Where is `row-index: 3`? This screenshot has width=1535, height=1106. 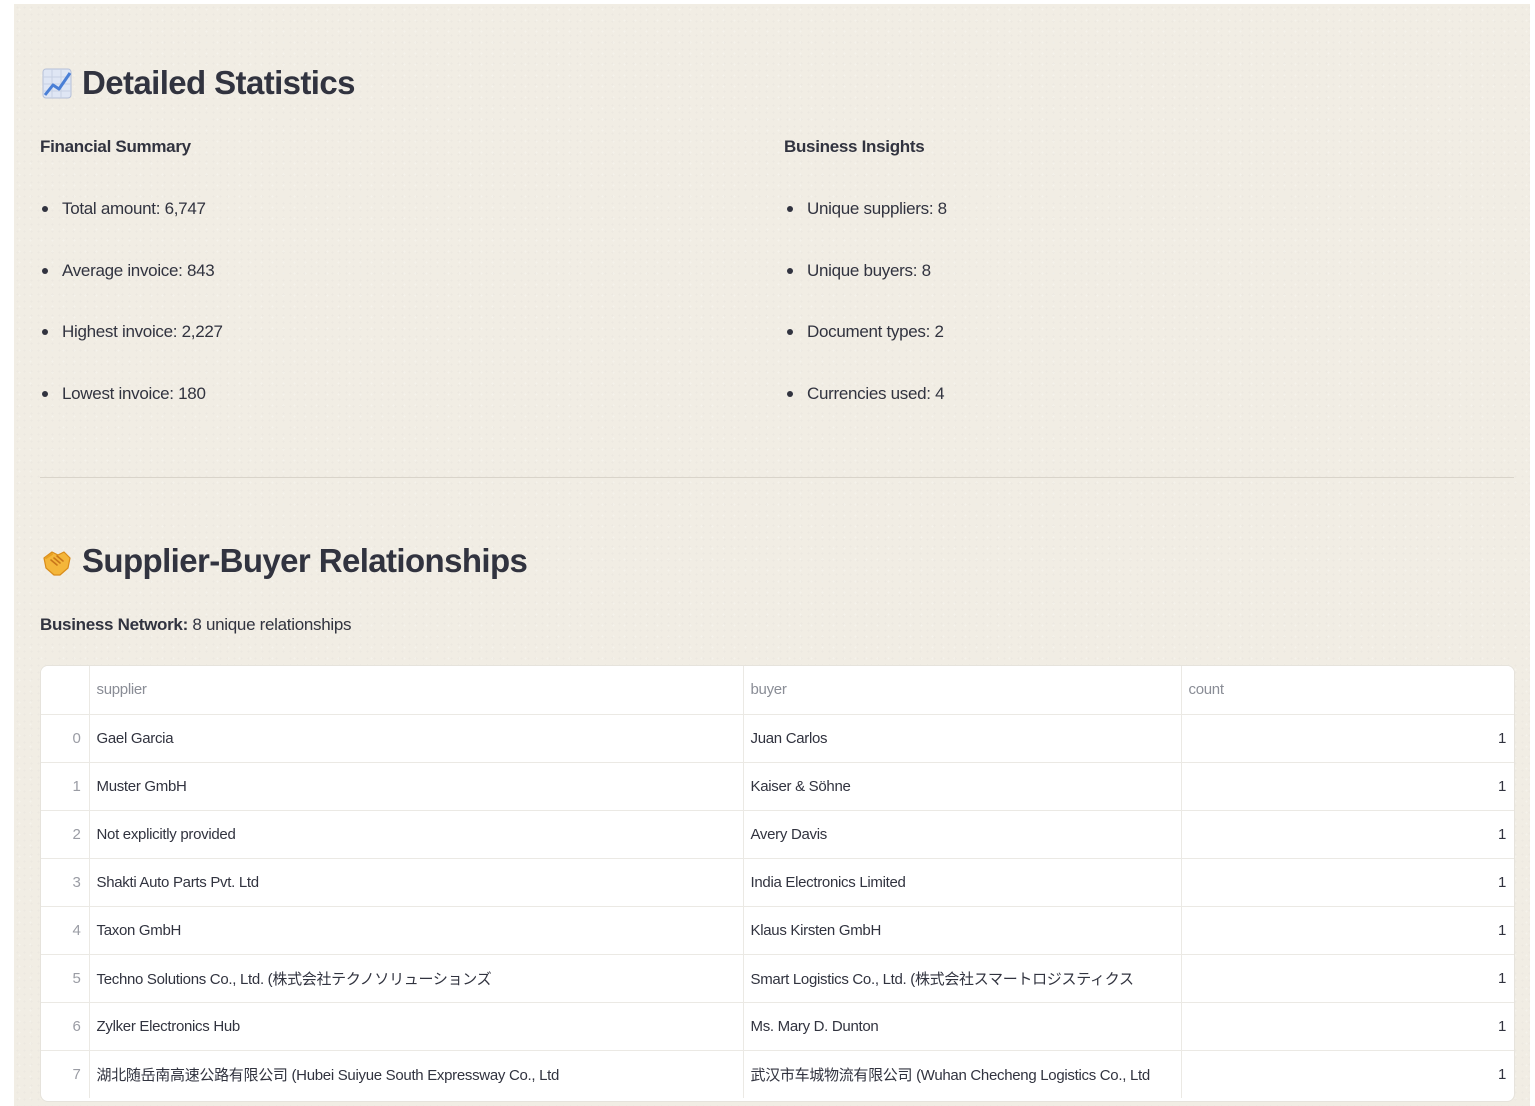
row-index: 3 is located at coordinates (65, 882).